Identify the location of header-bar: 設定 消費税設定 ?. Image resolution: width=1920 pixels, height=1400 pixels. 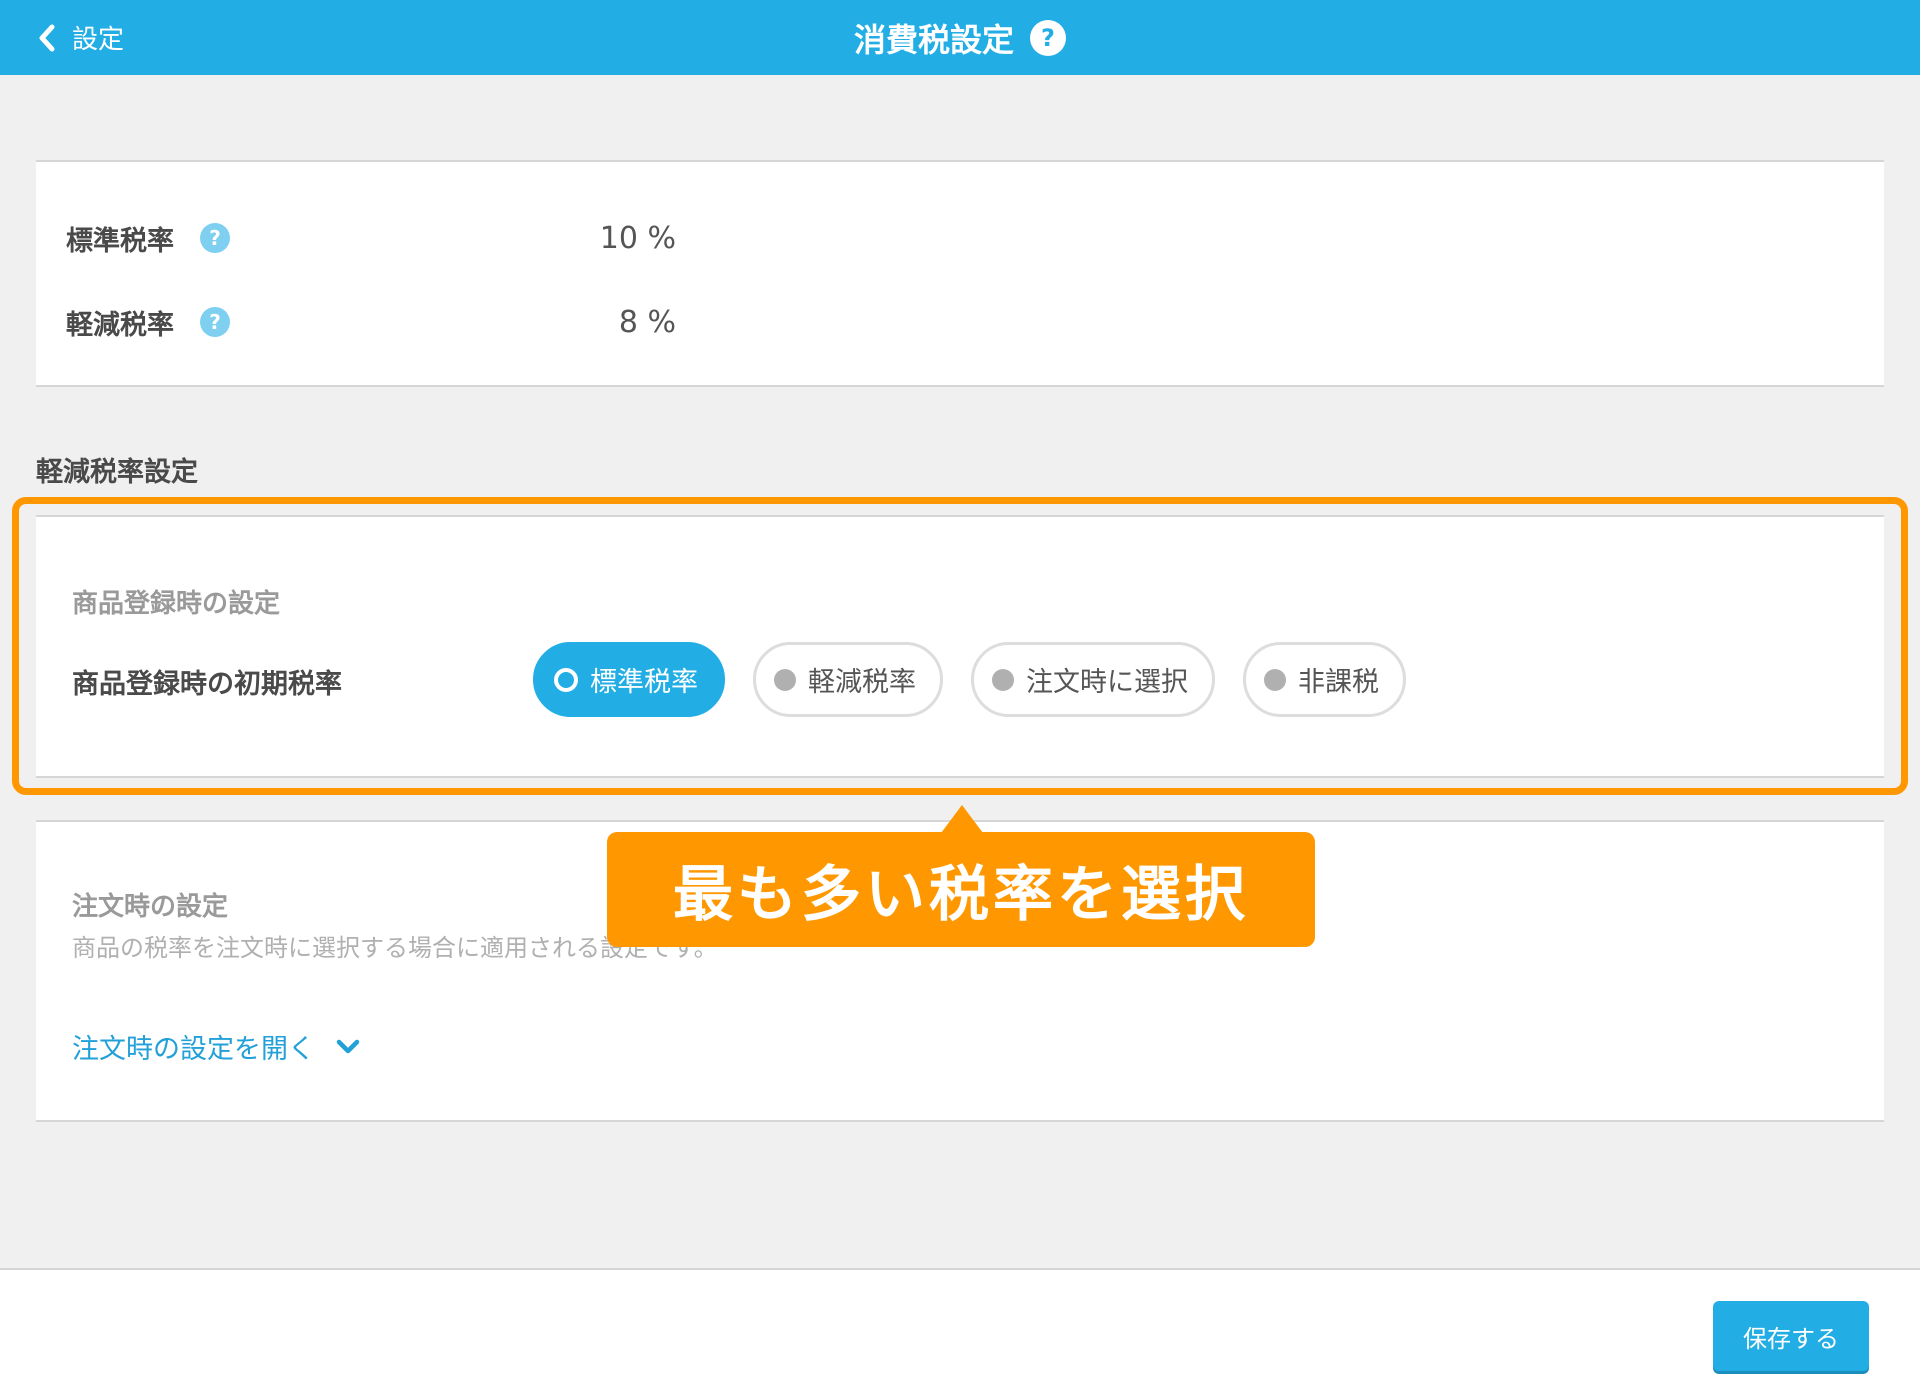
(960, 37).